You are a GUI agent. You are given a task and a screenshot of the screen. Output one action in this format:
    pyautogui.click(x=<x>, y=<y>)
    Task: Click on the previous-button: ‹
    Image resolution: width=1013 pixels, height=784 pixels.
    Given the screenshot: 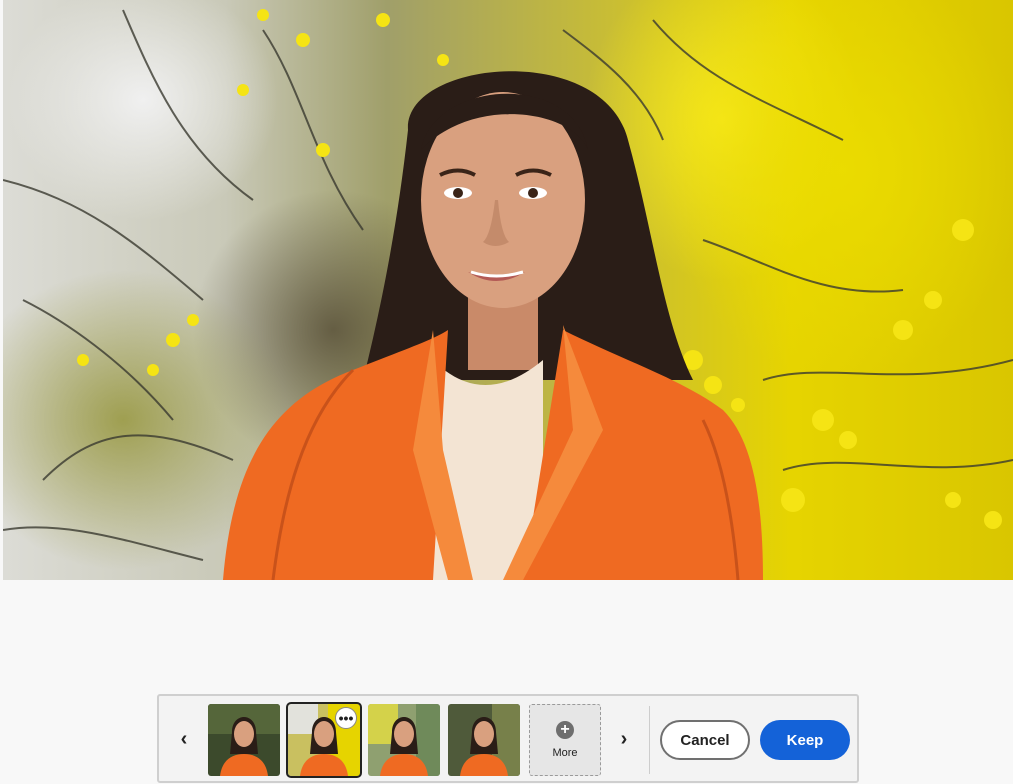 What is the action you would take?
    pyautogui.click(x=184, y=739)
    